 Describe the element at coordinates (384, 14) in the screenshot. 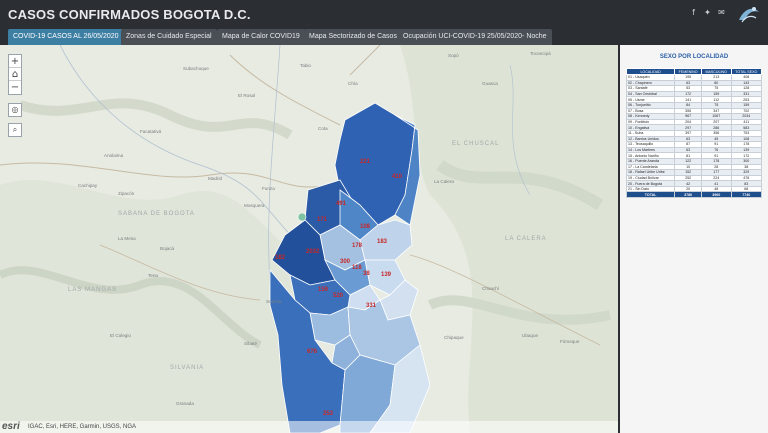

I see `app-header: CASOS CONFIRMADOS BOGOTA D.C. f ✦ ✉` at that location.